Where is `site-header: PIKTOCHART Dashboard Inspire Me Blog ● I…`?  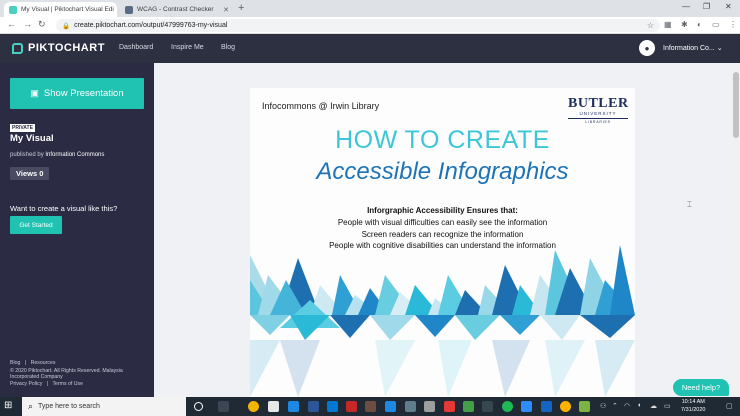
site-header: PIKTOCHART Dashboard Inspire Me Blog ● I… is located at coordinates (370, 48).